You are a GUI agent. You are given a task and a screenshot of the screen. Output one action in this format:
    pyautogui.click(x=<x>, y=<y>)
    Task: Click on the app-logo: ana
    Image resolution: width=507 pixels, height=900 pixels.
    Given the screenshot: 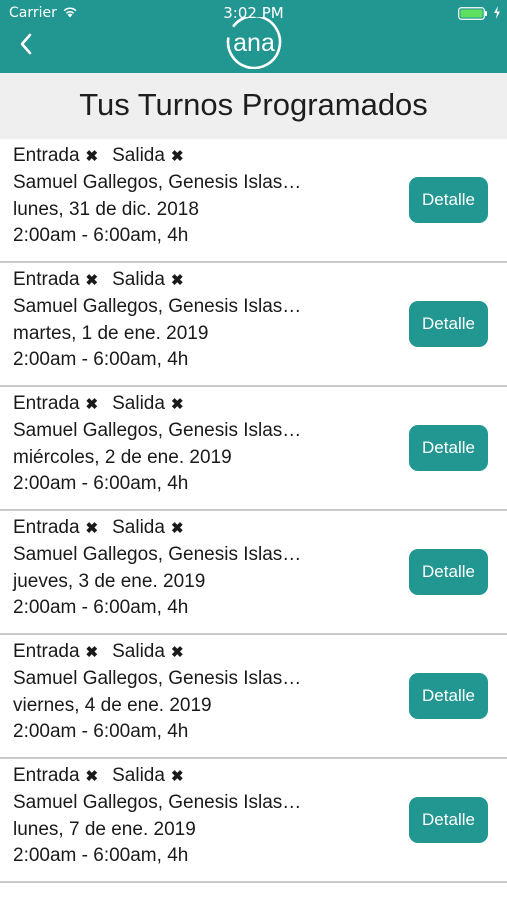 What is the action you would take?
    pyautogui.click(x=254, y=43)
    